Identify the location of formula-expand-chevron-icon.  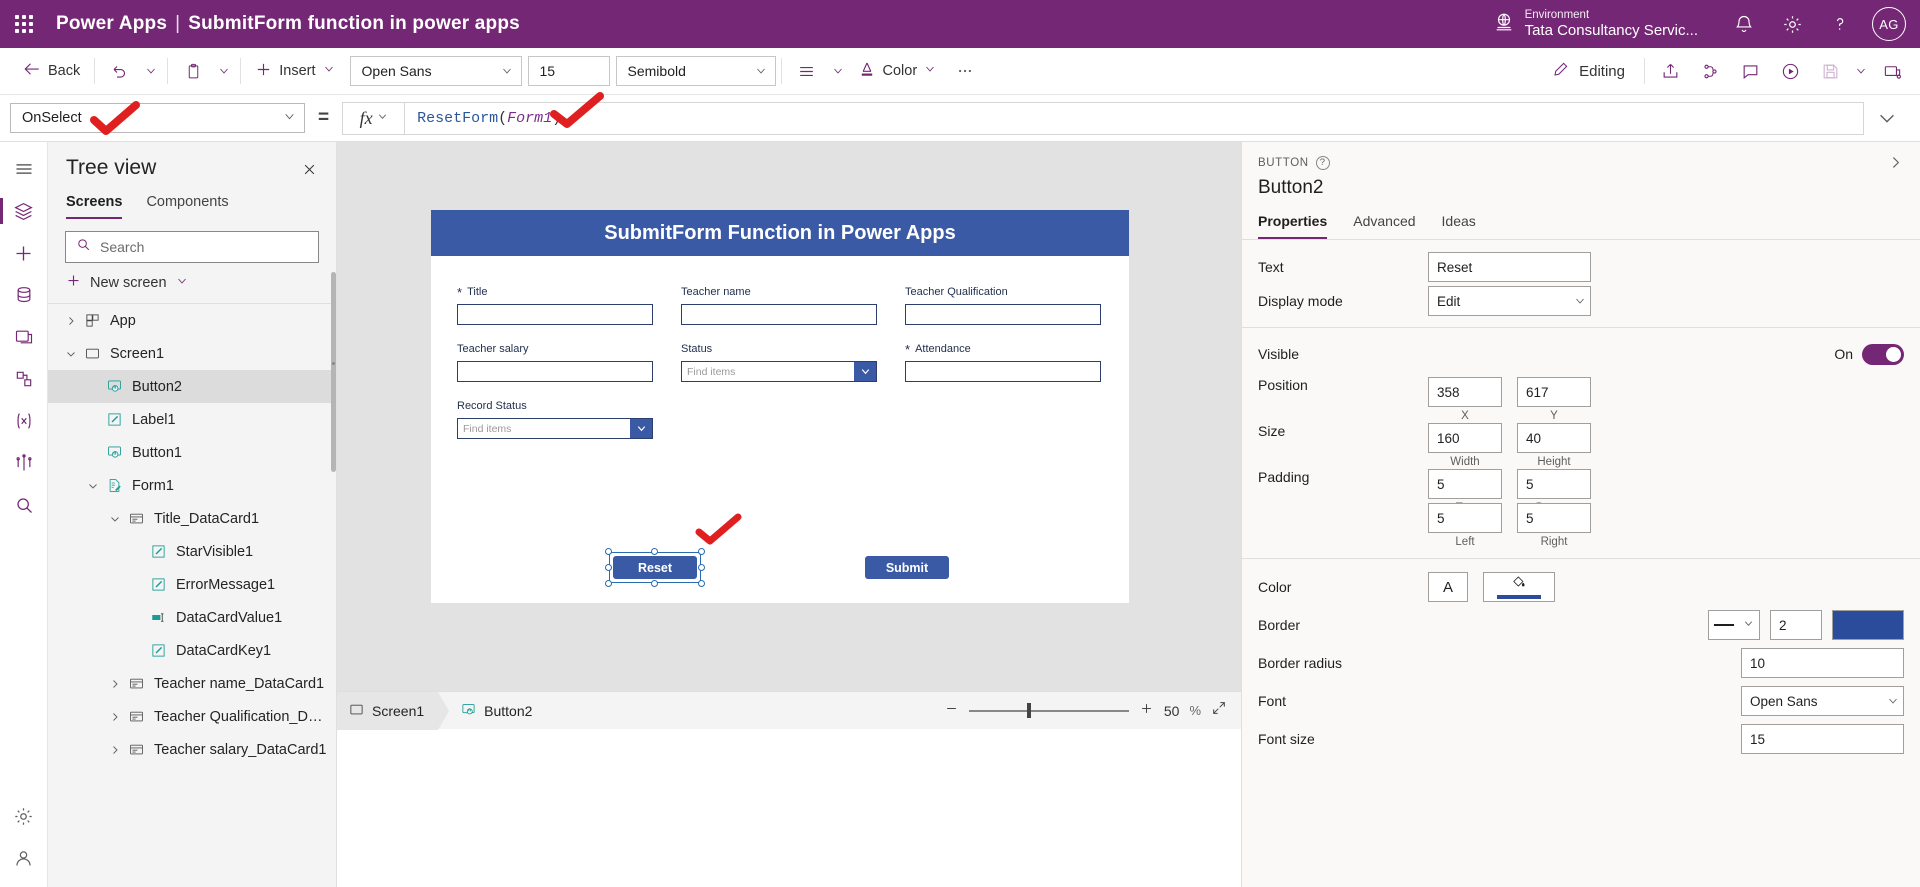
(1887, 118).